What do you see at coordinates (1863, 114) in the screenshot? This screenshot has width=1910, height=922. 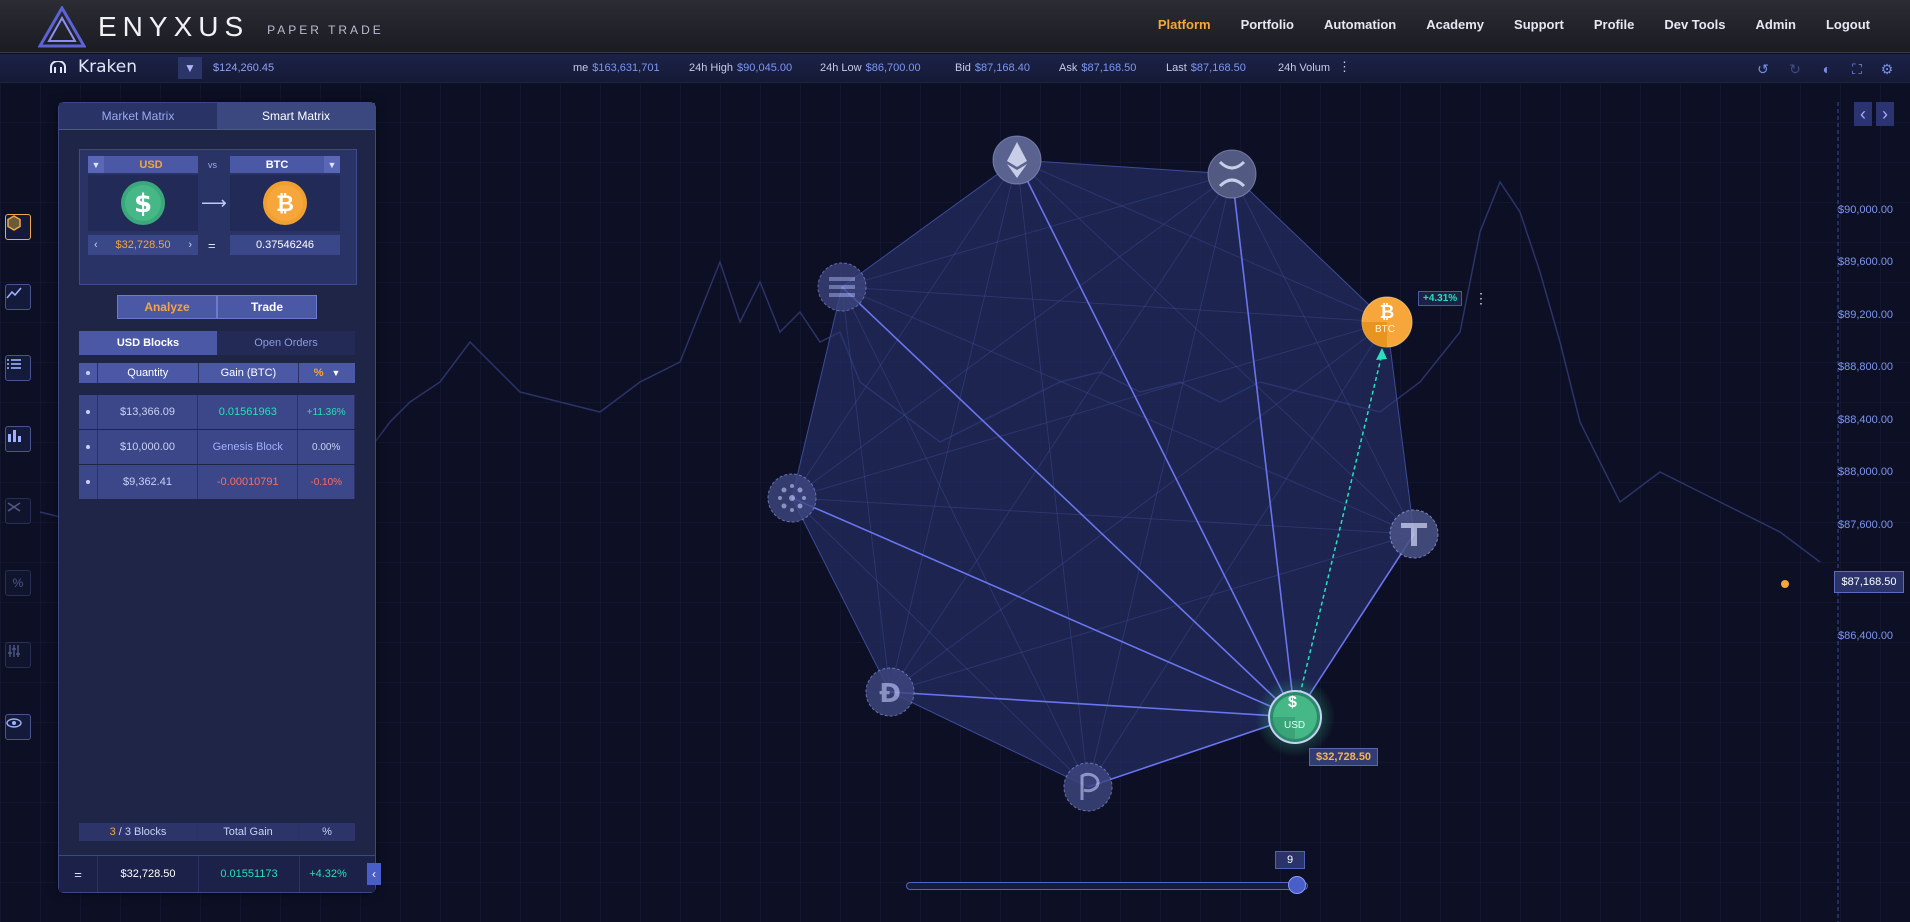 I see `chevron-left-icon: ‹` at bounding box center [1863, 114].